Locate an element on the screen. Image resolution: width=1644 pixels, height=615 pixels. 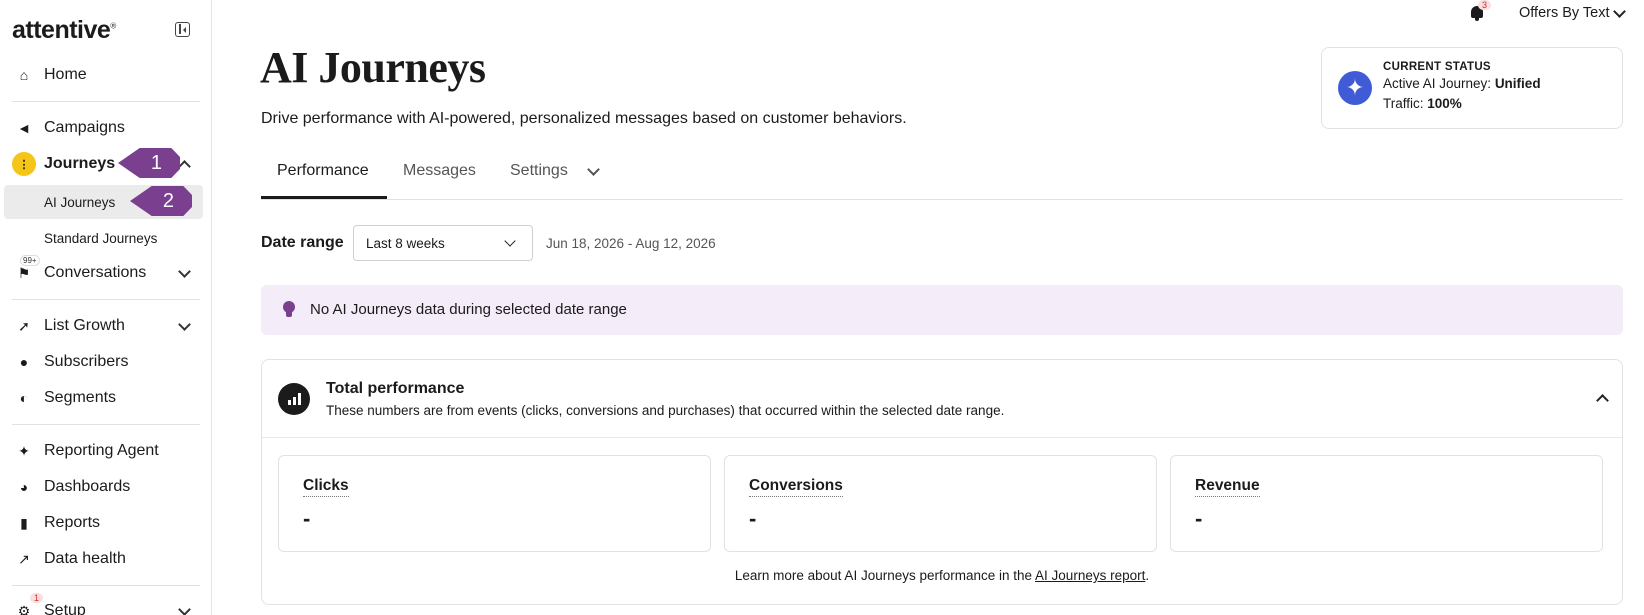
attentive-logo: attentive® is located at coordinates (64, 30).